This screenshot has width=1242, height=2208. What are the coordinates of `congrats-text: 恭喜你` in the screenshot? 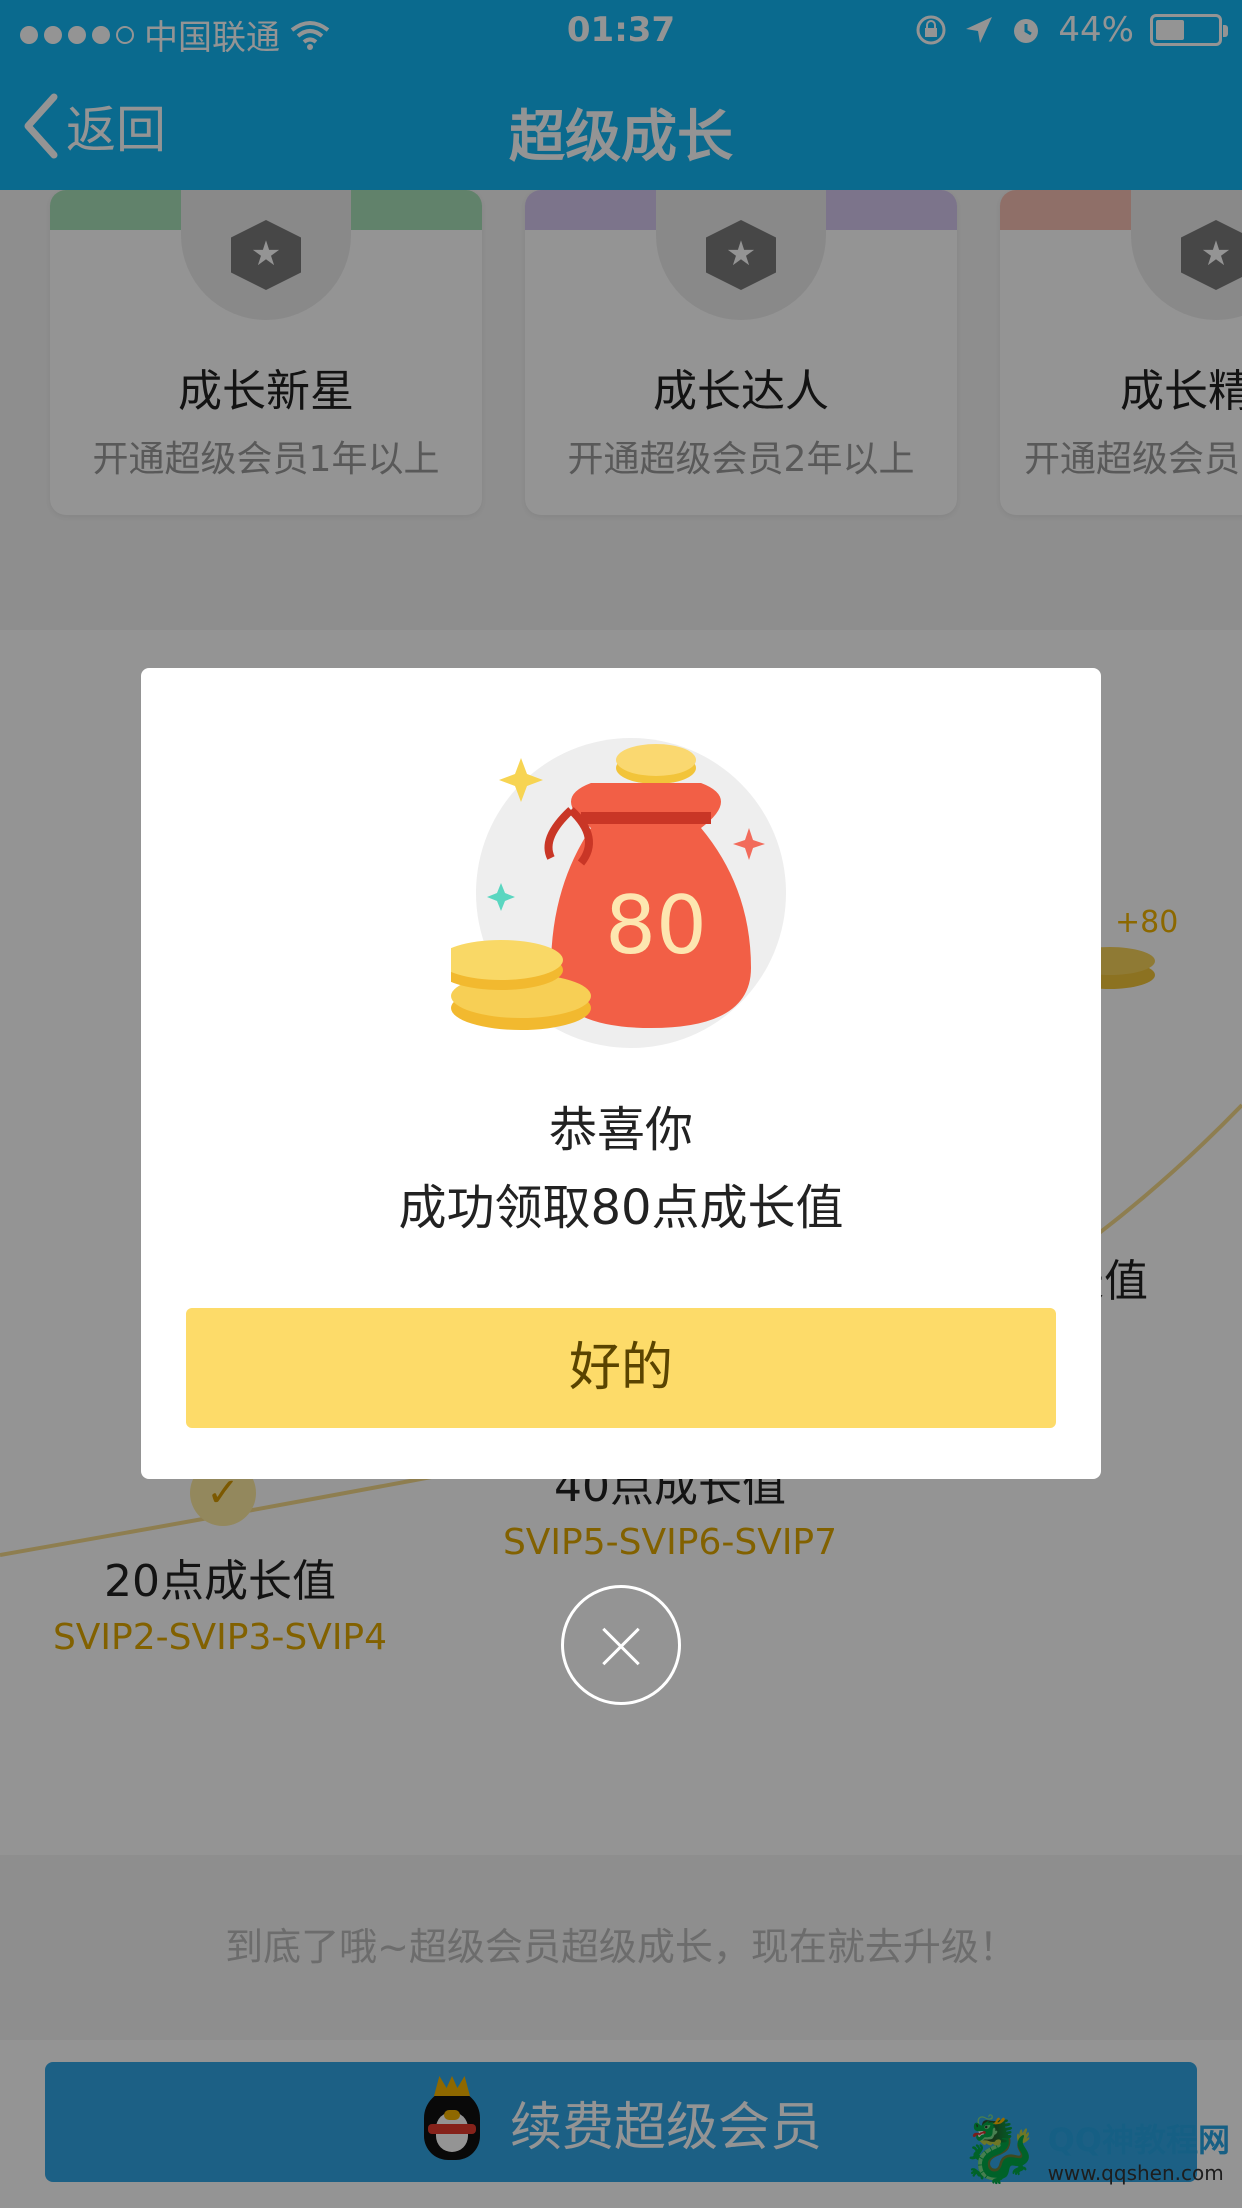 It's located at (620, 1130).